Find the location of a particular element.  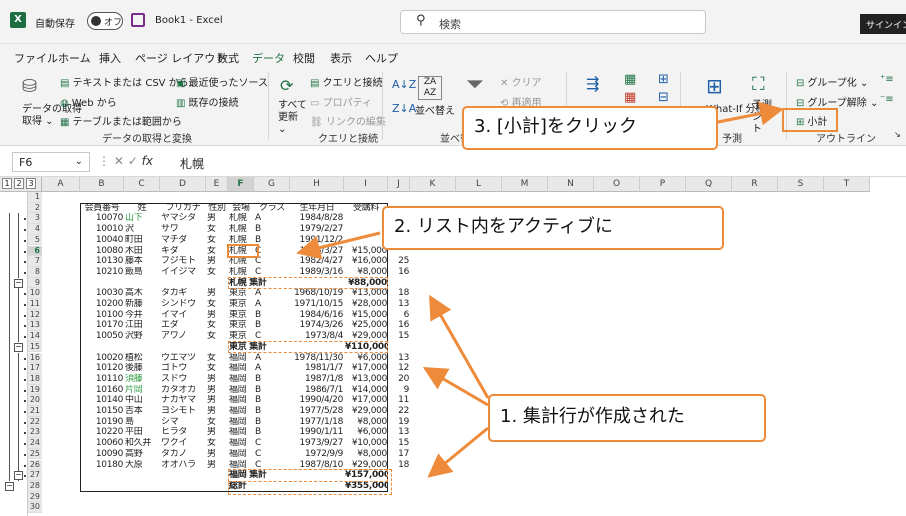

arrow-step1-c is located at coordinates (458, 452).